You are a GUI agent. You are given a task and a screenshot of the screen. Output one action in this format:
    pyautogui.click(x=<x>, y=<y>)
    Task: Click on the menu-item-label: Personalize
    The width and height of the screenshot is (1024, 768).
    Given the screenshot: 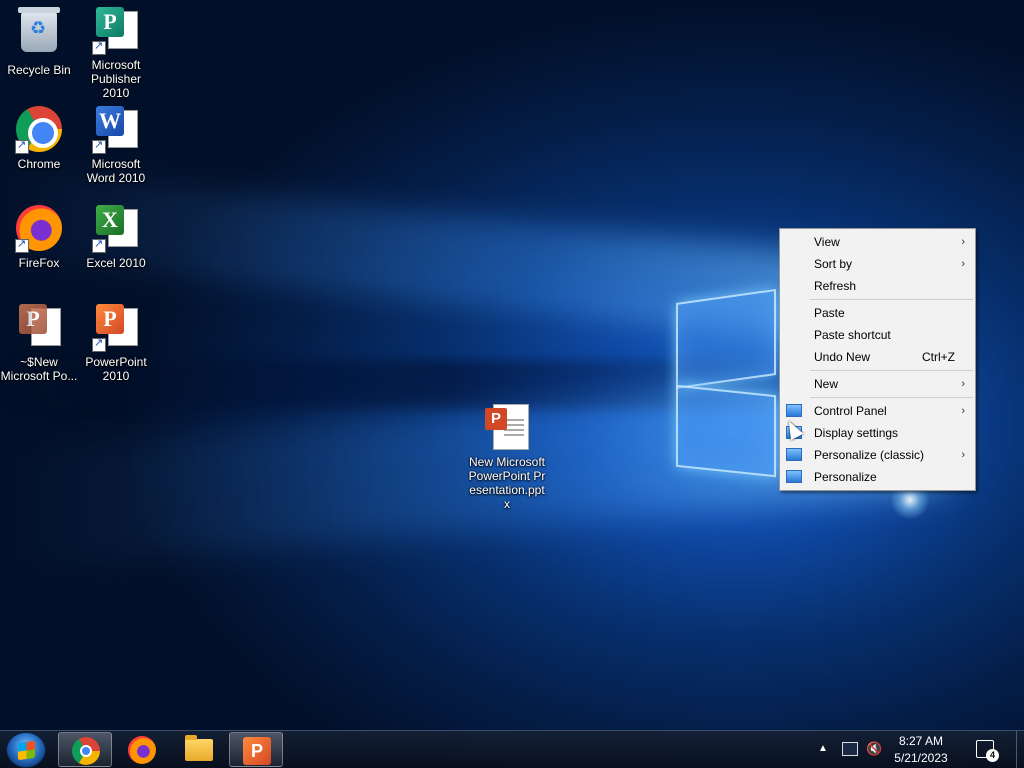 What is the action you would take?
    pyautogui.click(x=845, y=477)
    